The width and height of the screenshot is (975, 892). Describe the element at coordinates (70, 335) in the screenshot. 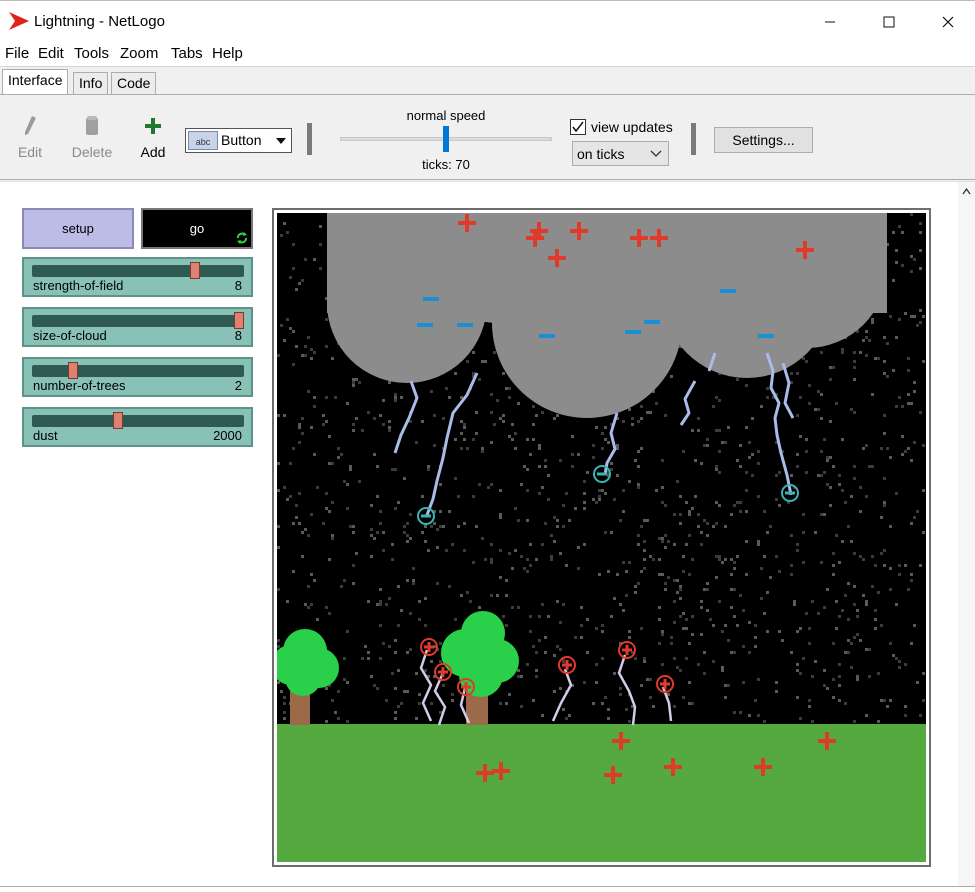

I see `slider-name: size-of-cloud` at that location.